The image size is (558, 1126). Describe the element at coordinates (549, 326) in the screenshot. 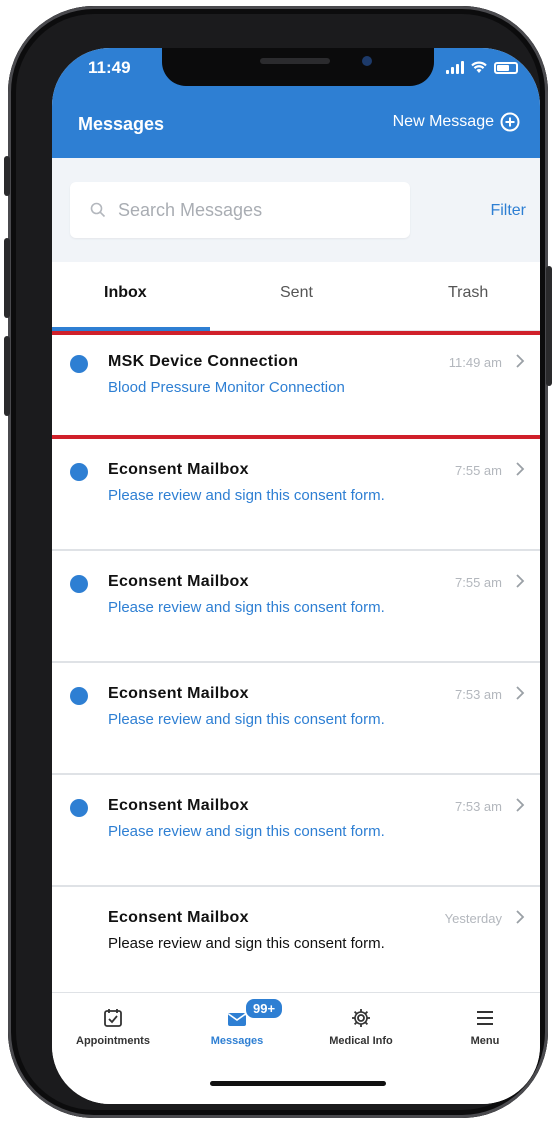

I see `power-button` at that location.